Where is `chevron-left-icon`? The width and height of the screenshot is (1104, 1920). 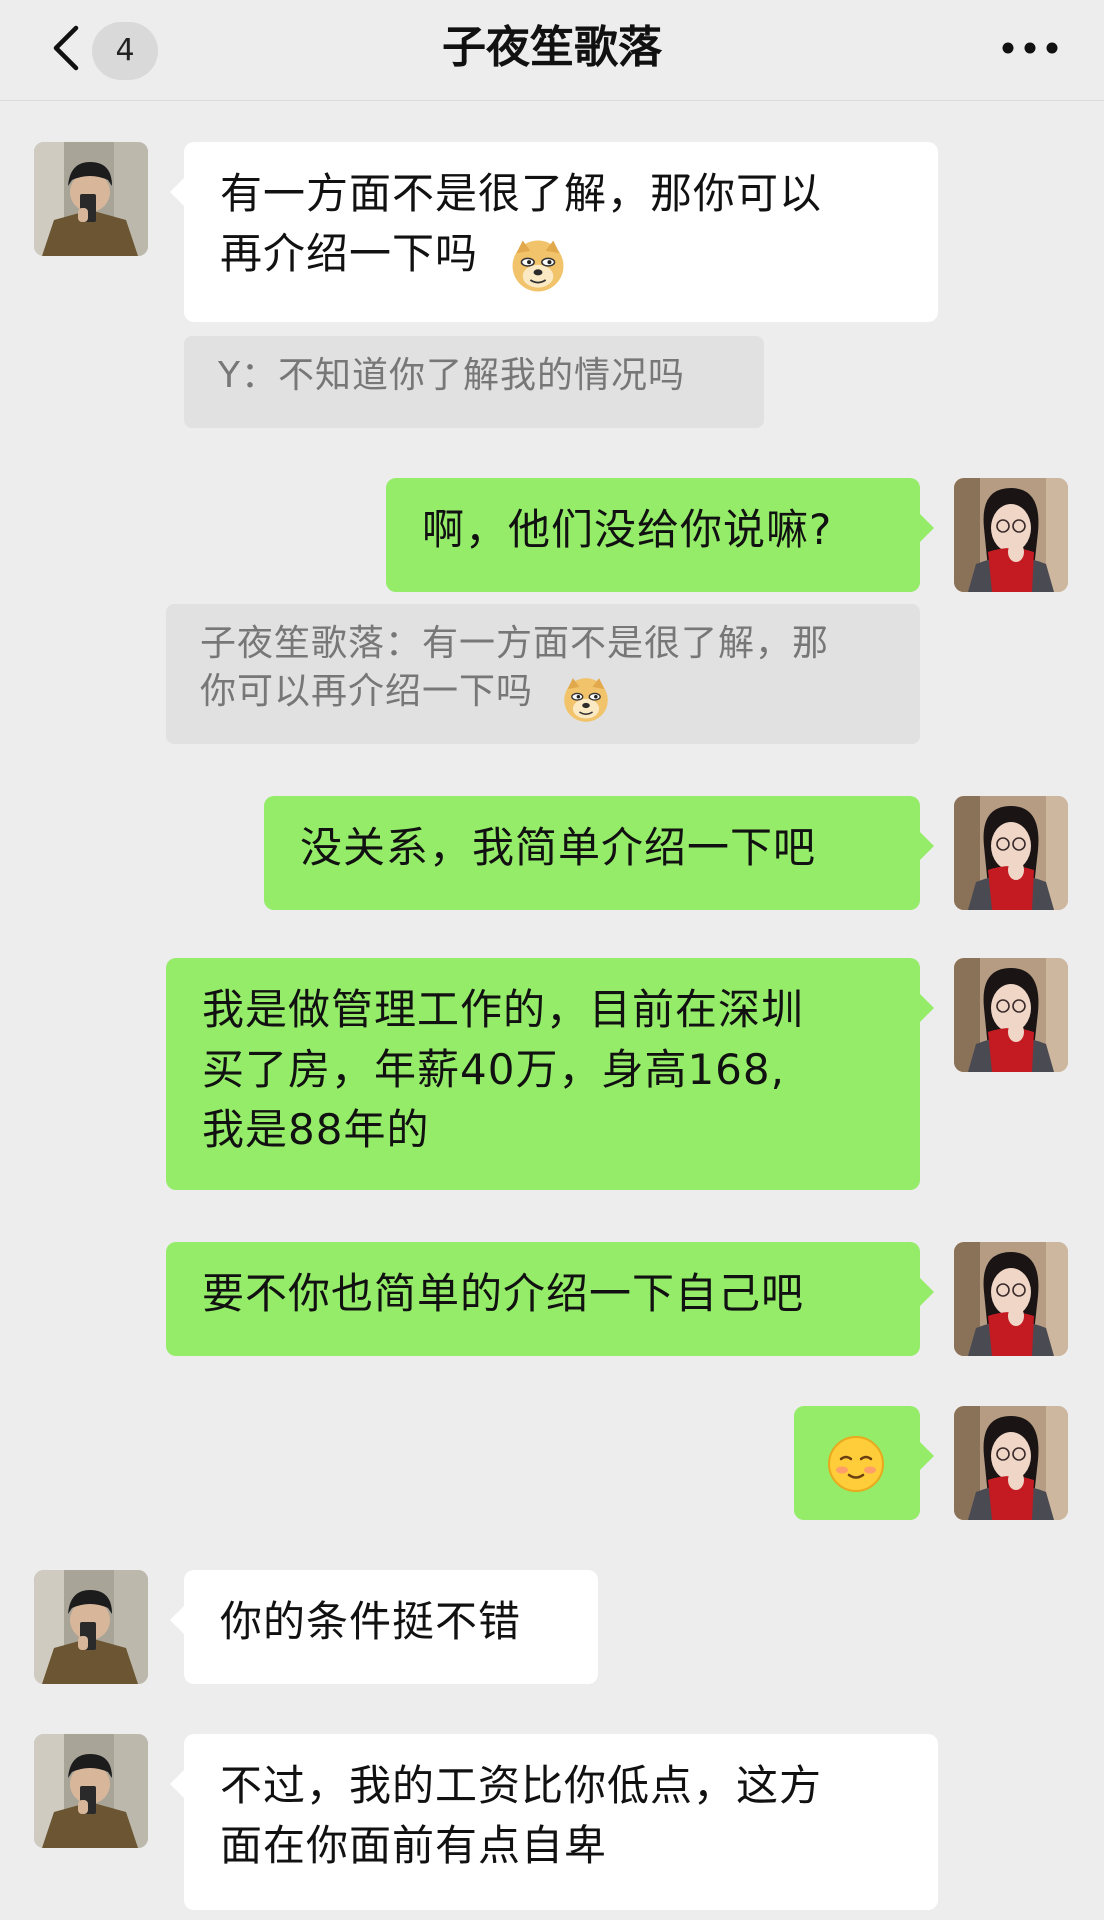
chevron-left-icon is located at coordinates (66, 48).